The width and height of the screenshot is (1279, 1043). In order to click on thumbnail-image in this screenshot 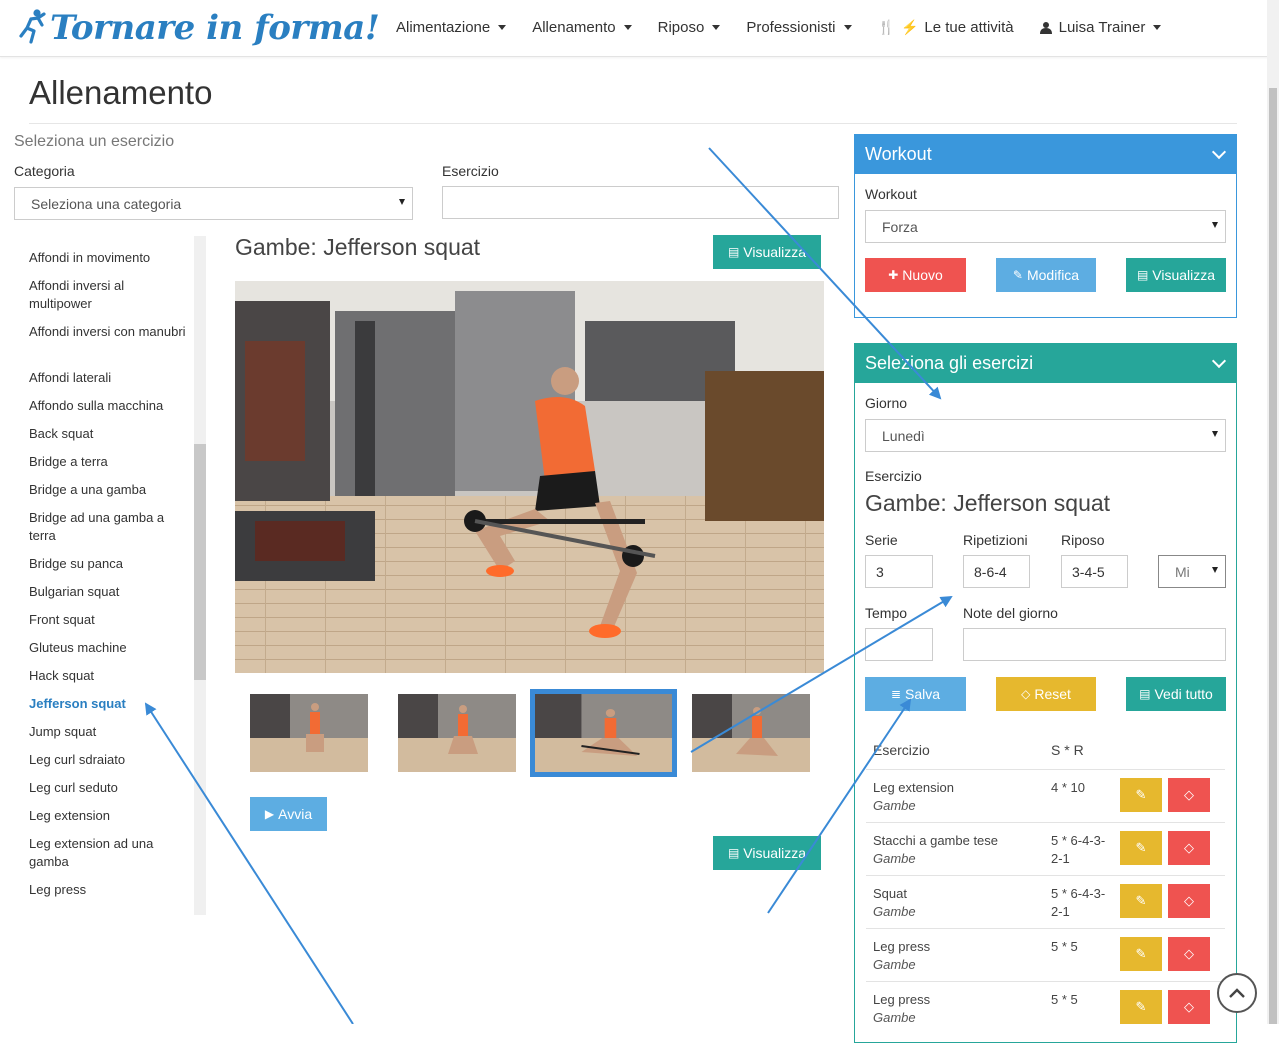, I will do `click(457, 733)`.